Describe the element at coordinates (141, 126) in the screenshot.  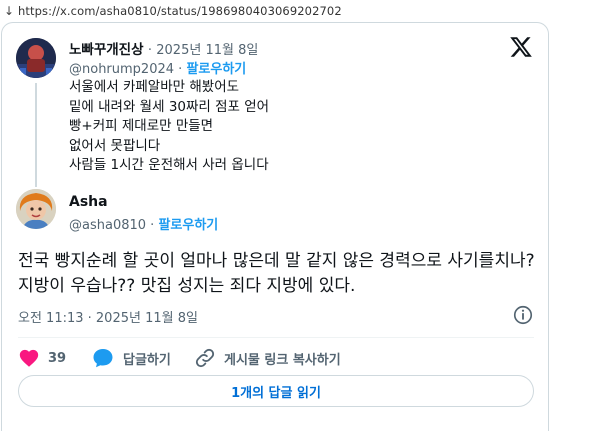
I see `quoted-line: 빵+커피 제대로만 만들면` at that location.